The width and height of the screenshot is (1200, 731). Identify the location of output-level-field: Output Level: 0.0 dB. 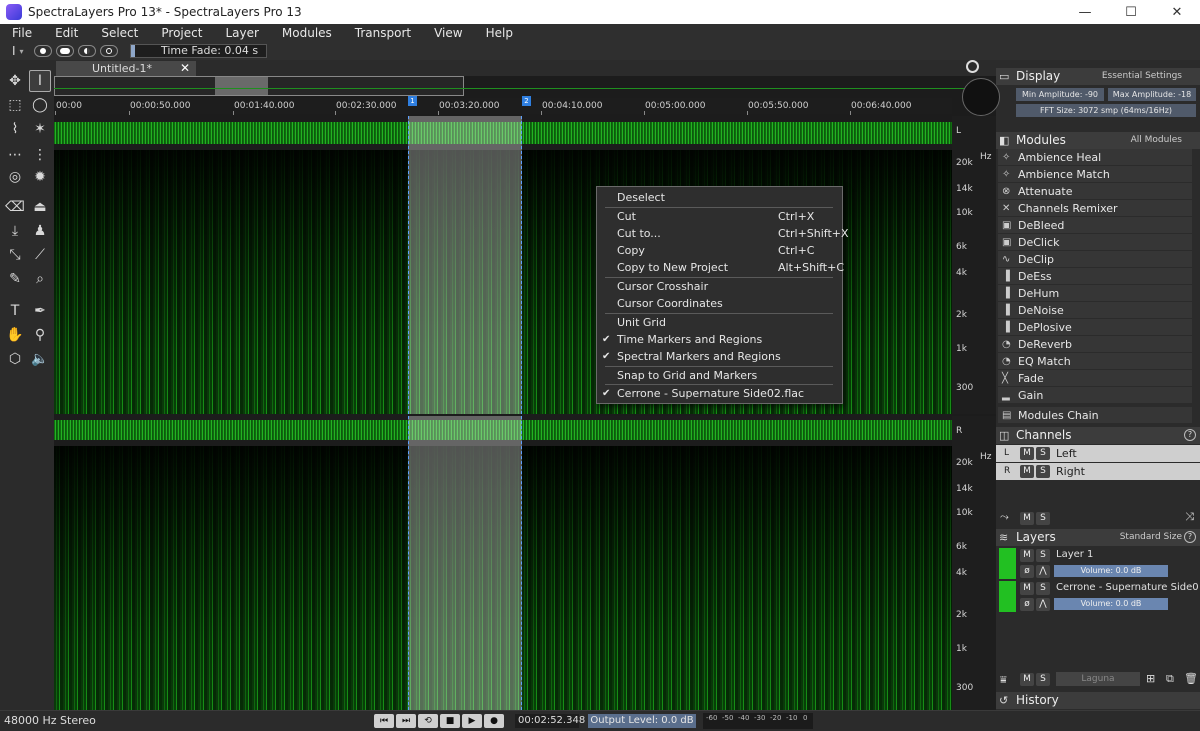
(642, 721).